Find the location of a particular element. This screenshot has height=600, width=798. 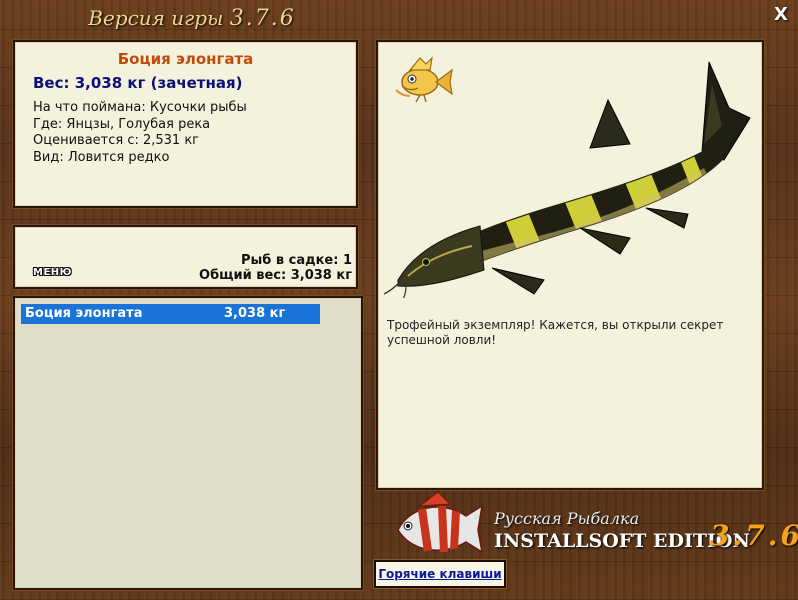

window-title-text: Версия игры is located at coordinates (156, 18).